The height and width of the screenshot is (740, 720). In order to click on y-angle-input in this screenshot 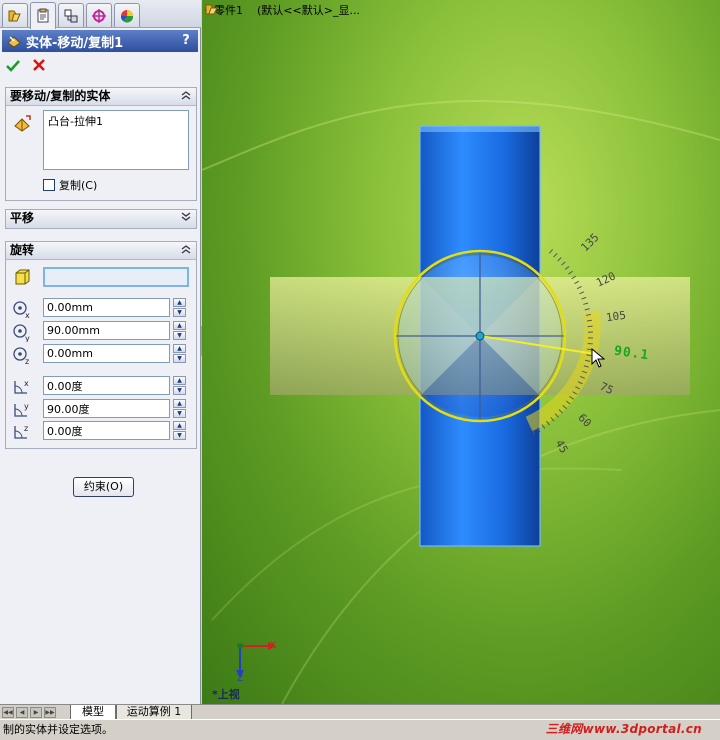, I will do `click(106, 408)`.